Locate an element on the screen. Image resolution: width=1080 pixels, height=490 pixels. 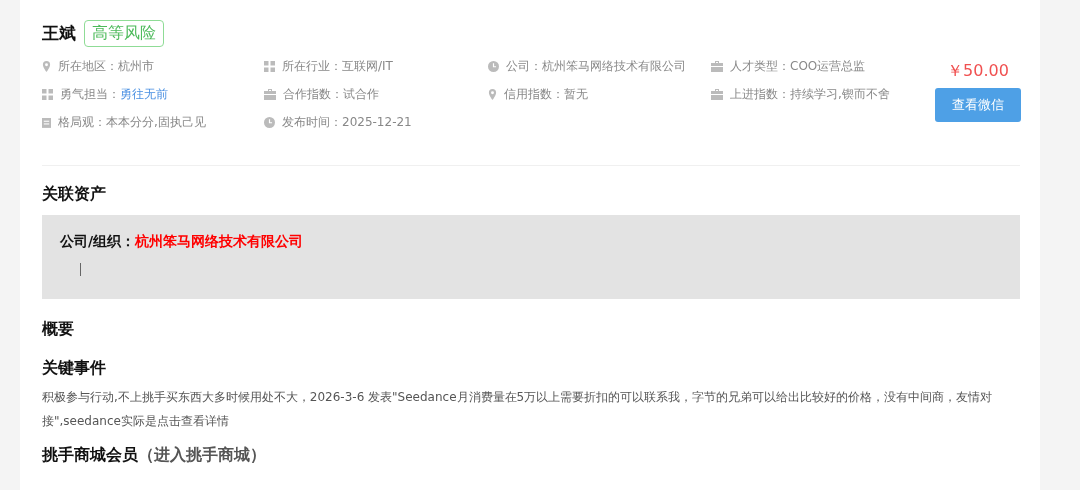
section-heading: 关键事件 is located at coordinates (74, 368).